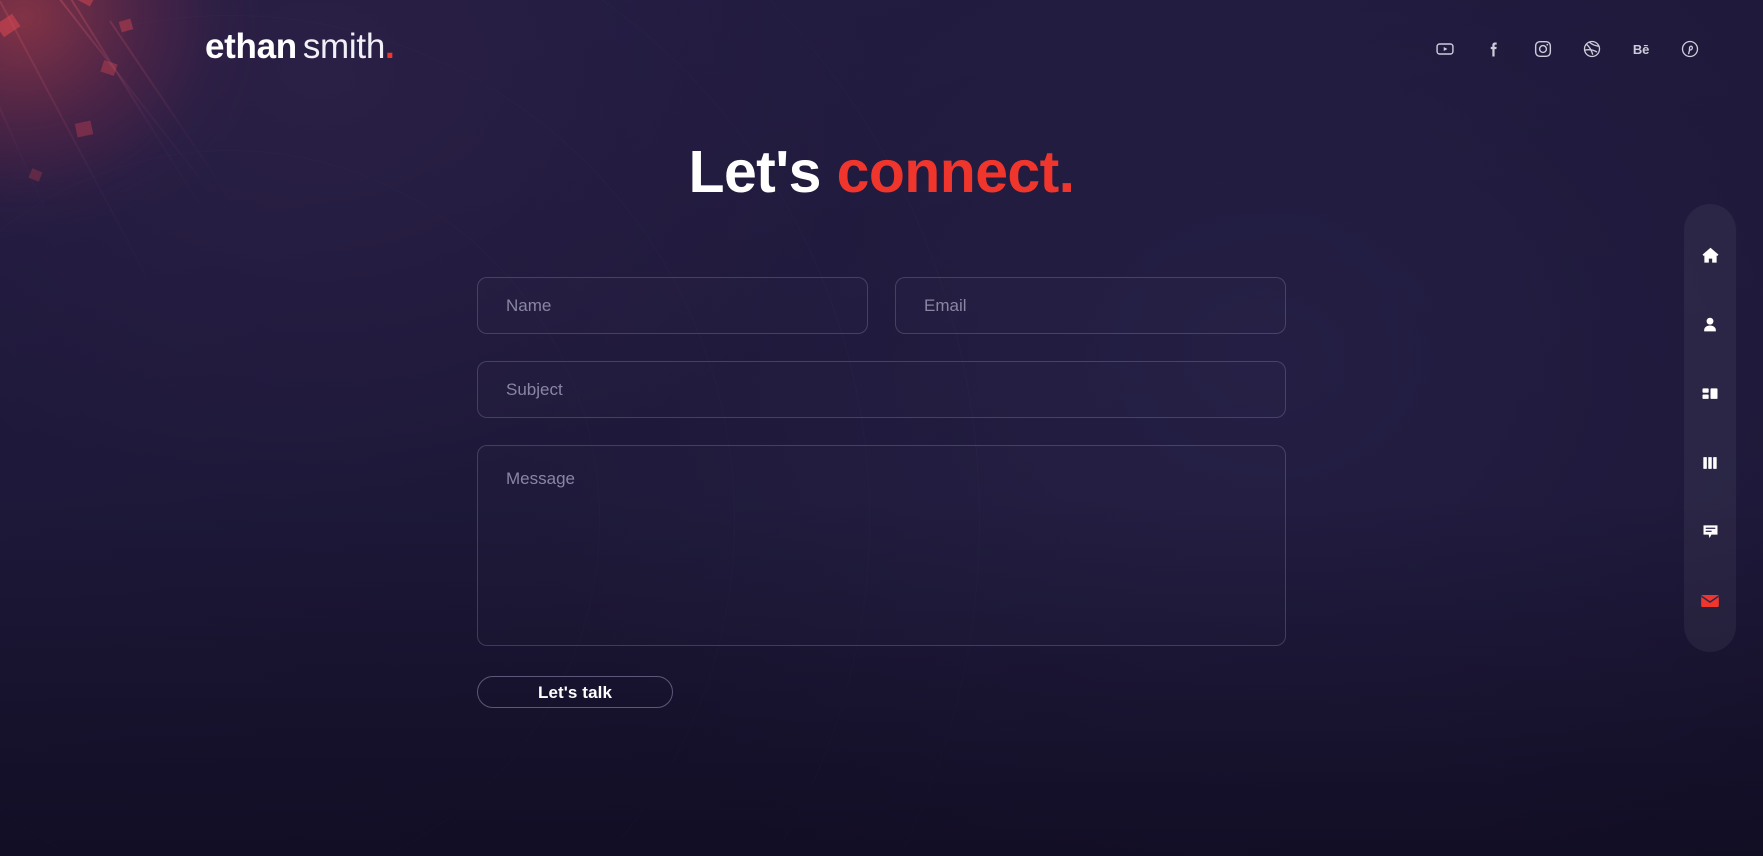 The width and height of the screenshot is (1763, 856). I want to click on behance-icon: Bē, so click(1641, 49).